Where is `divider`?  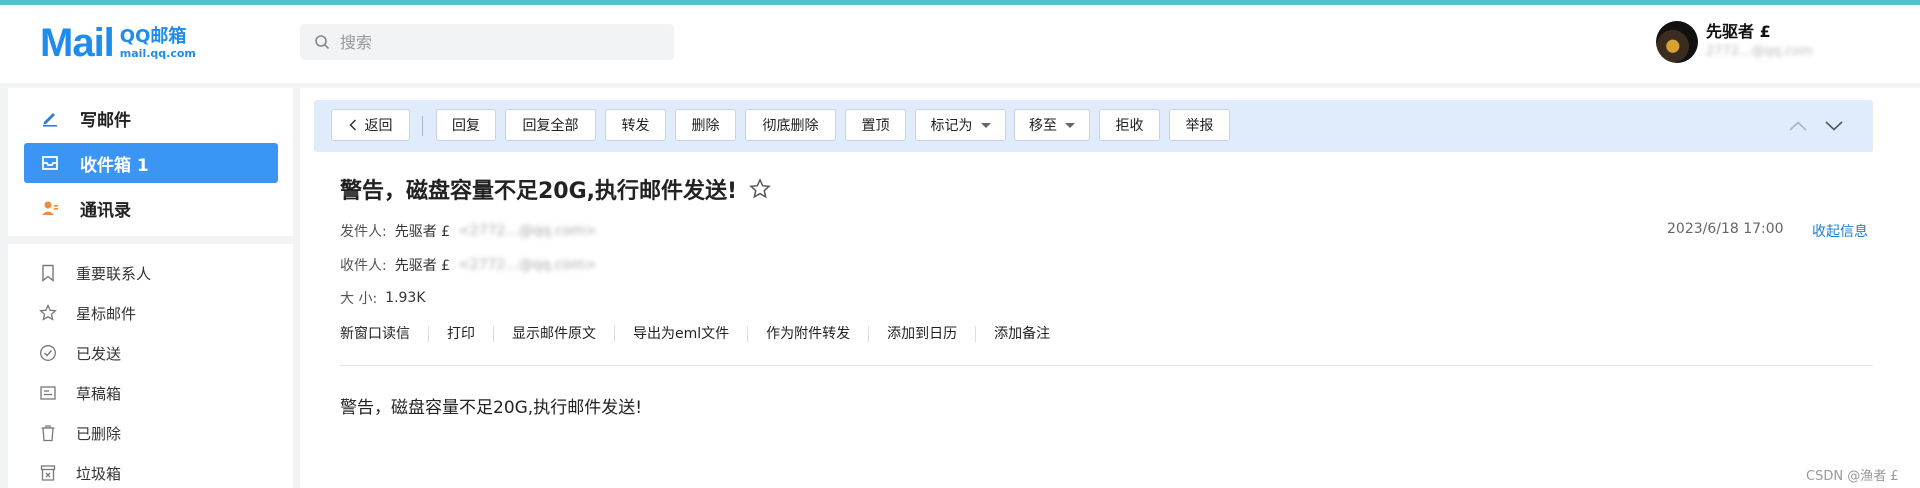
divider is located at coordinates (1106, 365).